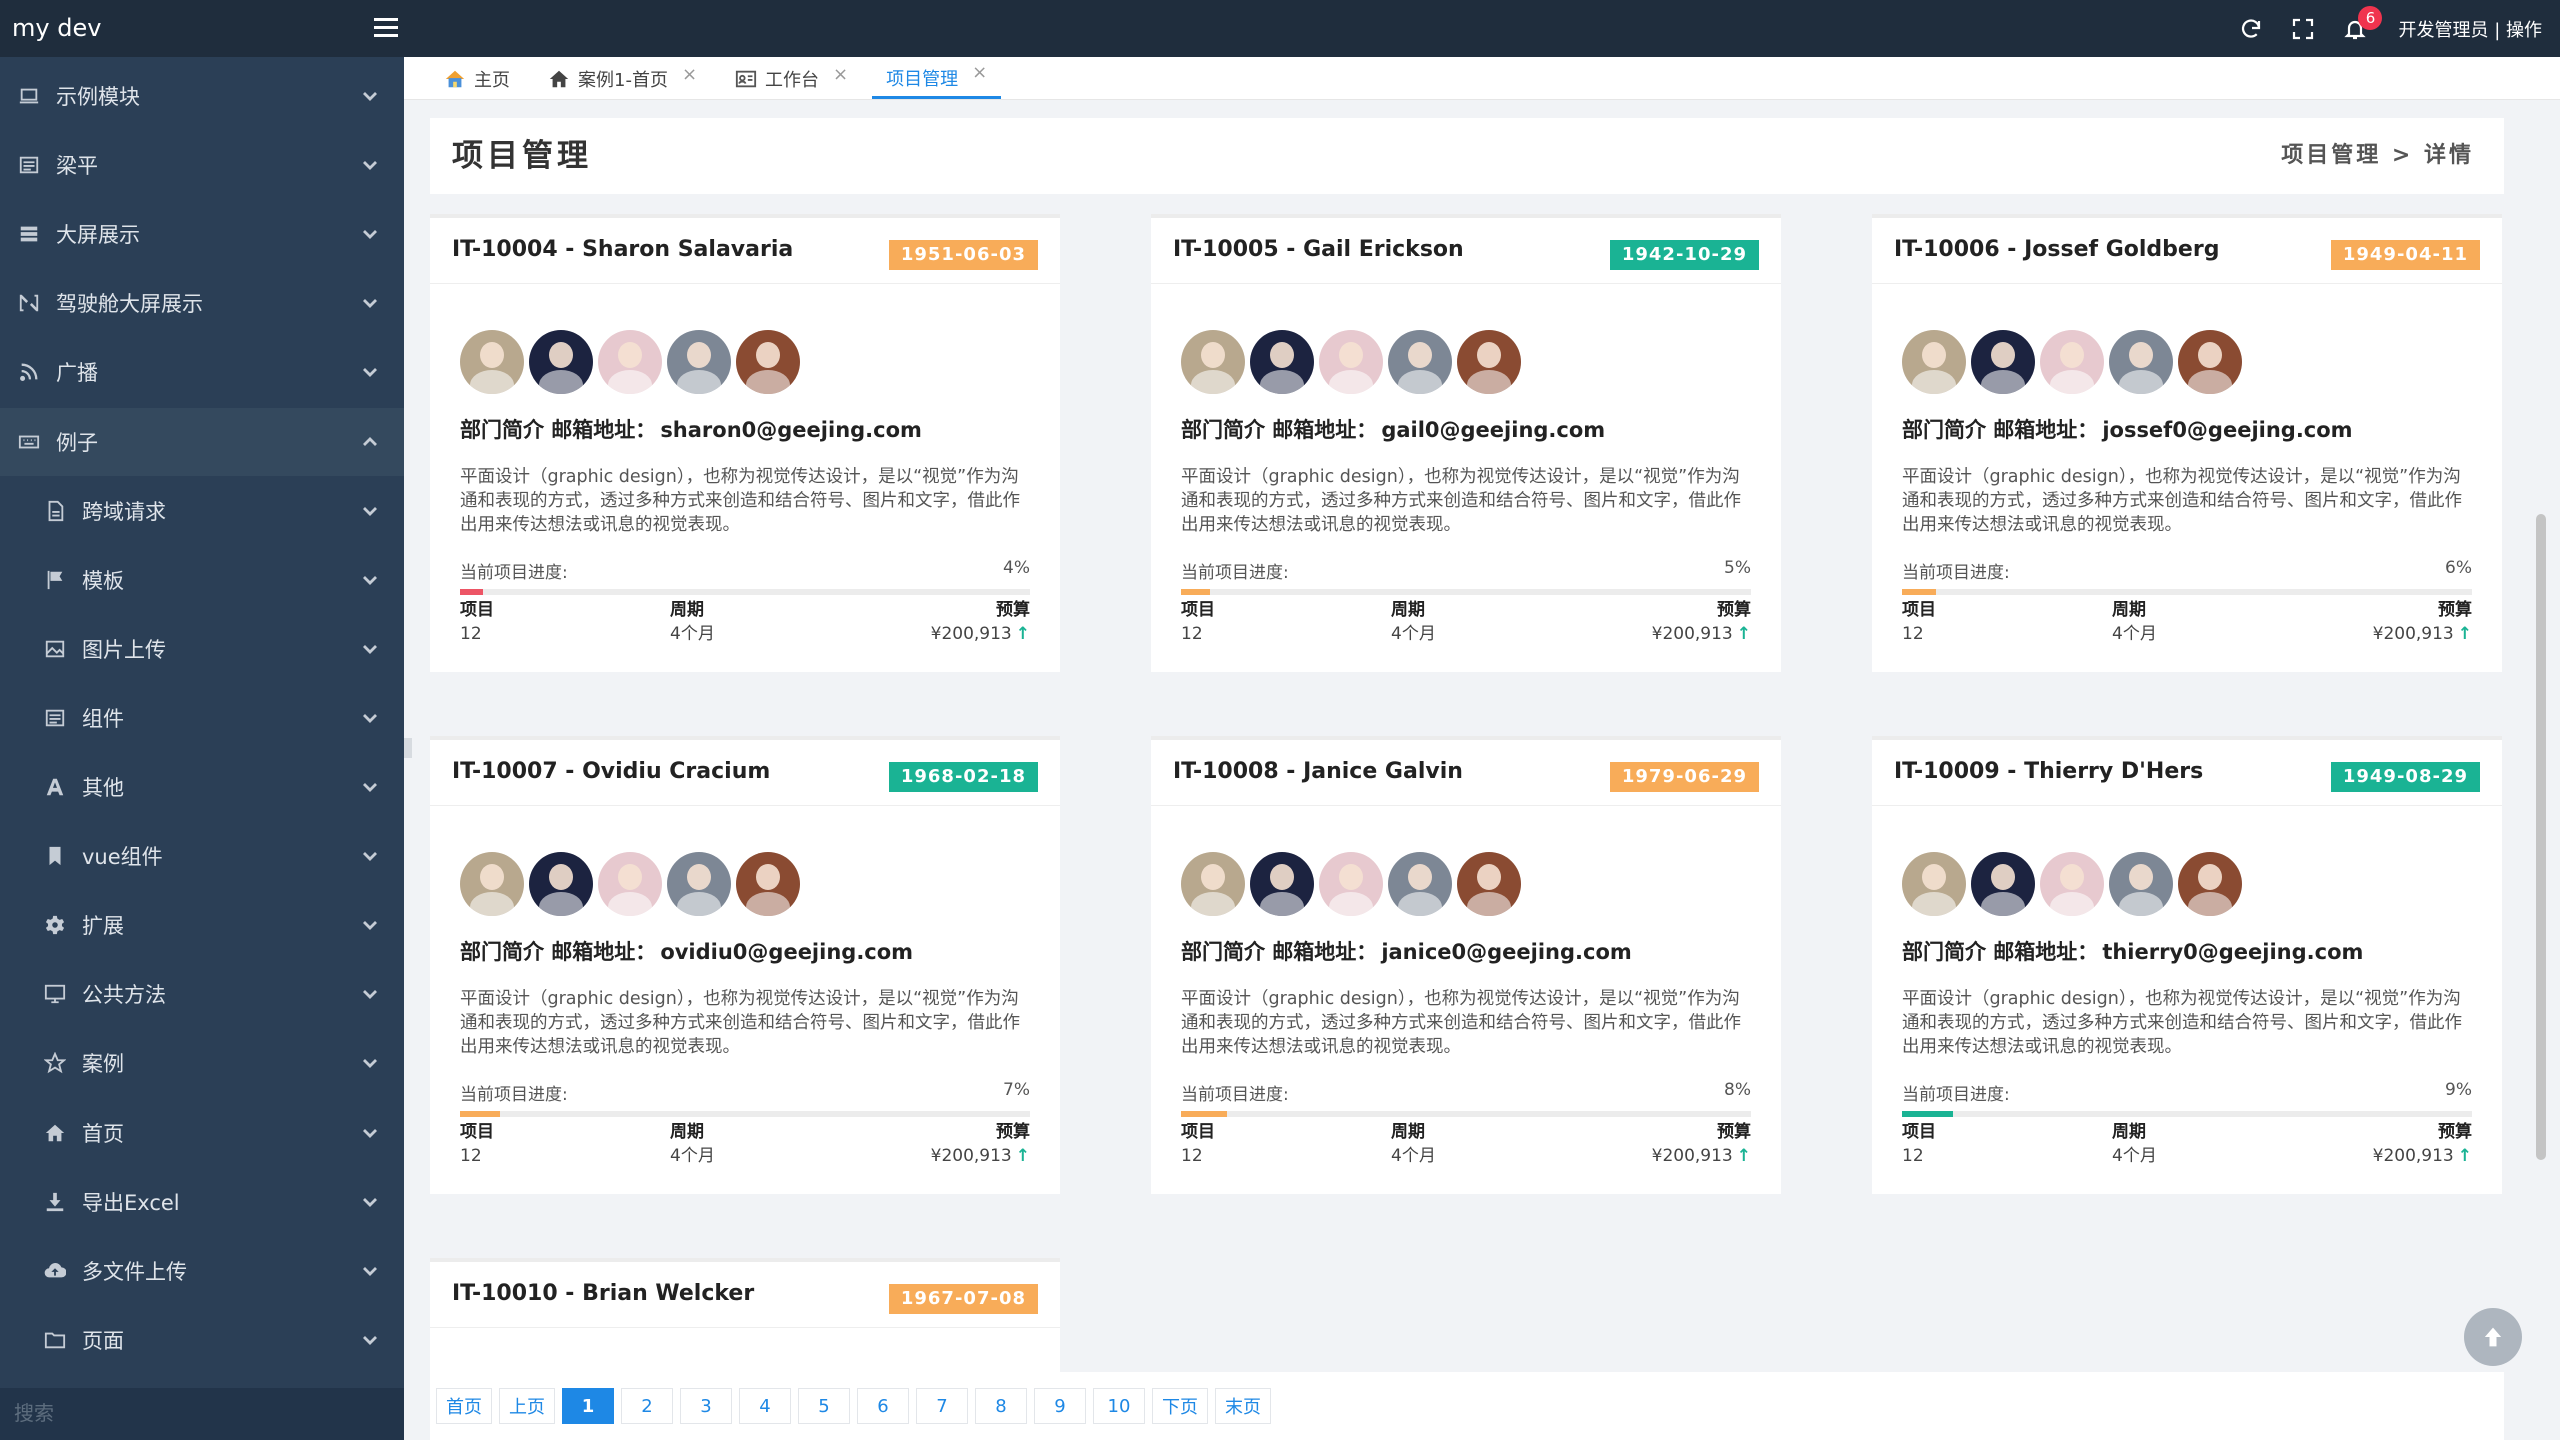  Describe the element at coordinates (202, 441) in the screenshot. I see `sidebar-item: 例子` at that location.